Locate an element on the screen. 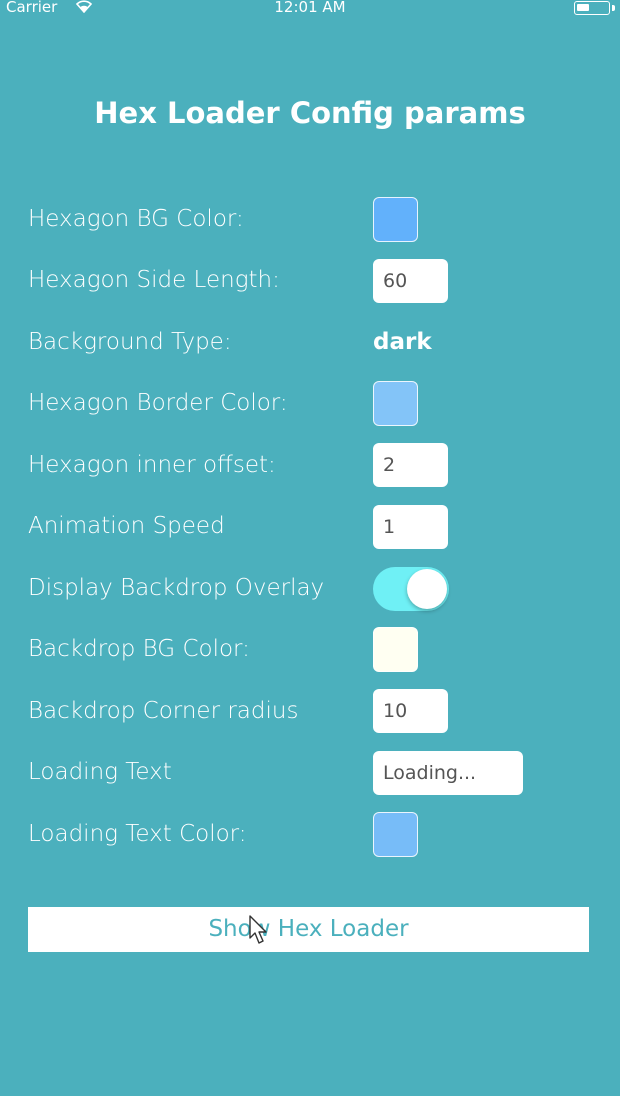  animation-speed-input is located at coordinates (410, 527).